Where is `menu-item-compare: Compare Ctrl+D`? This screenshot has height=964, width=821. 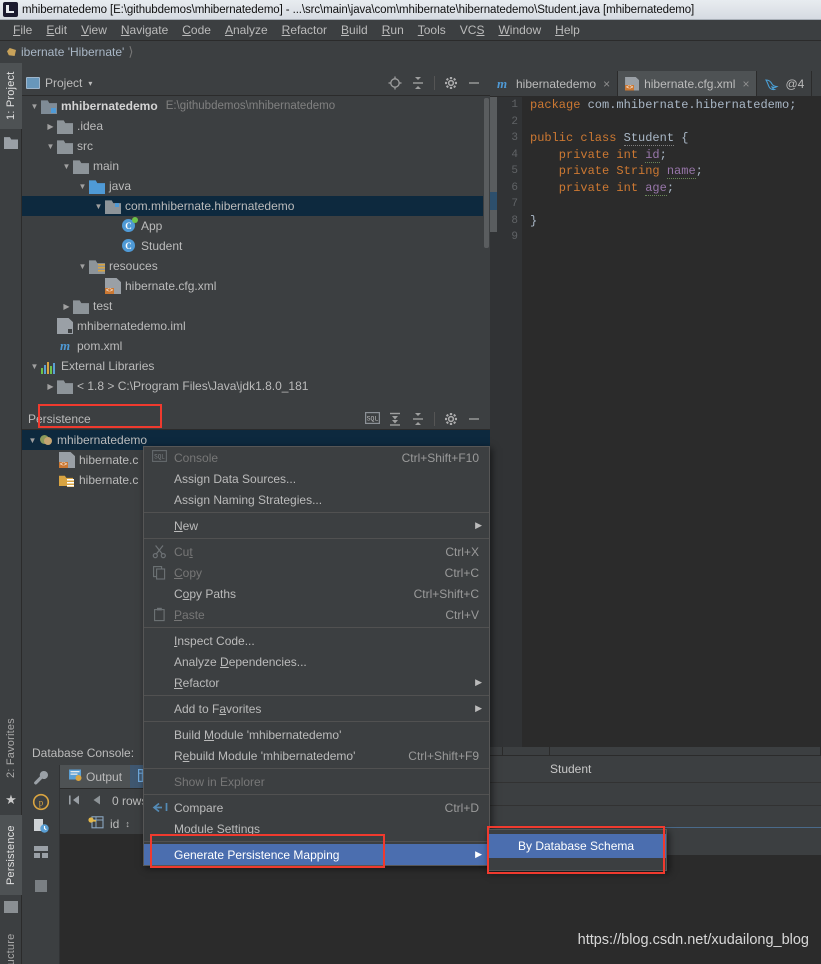
menu-item-compare: Compare Ctrl+D is located at coordinates (316, 807).